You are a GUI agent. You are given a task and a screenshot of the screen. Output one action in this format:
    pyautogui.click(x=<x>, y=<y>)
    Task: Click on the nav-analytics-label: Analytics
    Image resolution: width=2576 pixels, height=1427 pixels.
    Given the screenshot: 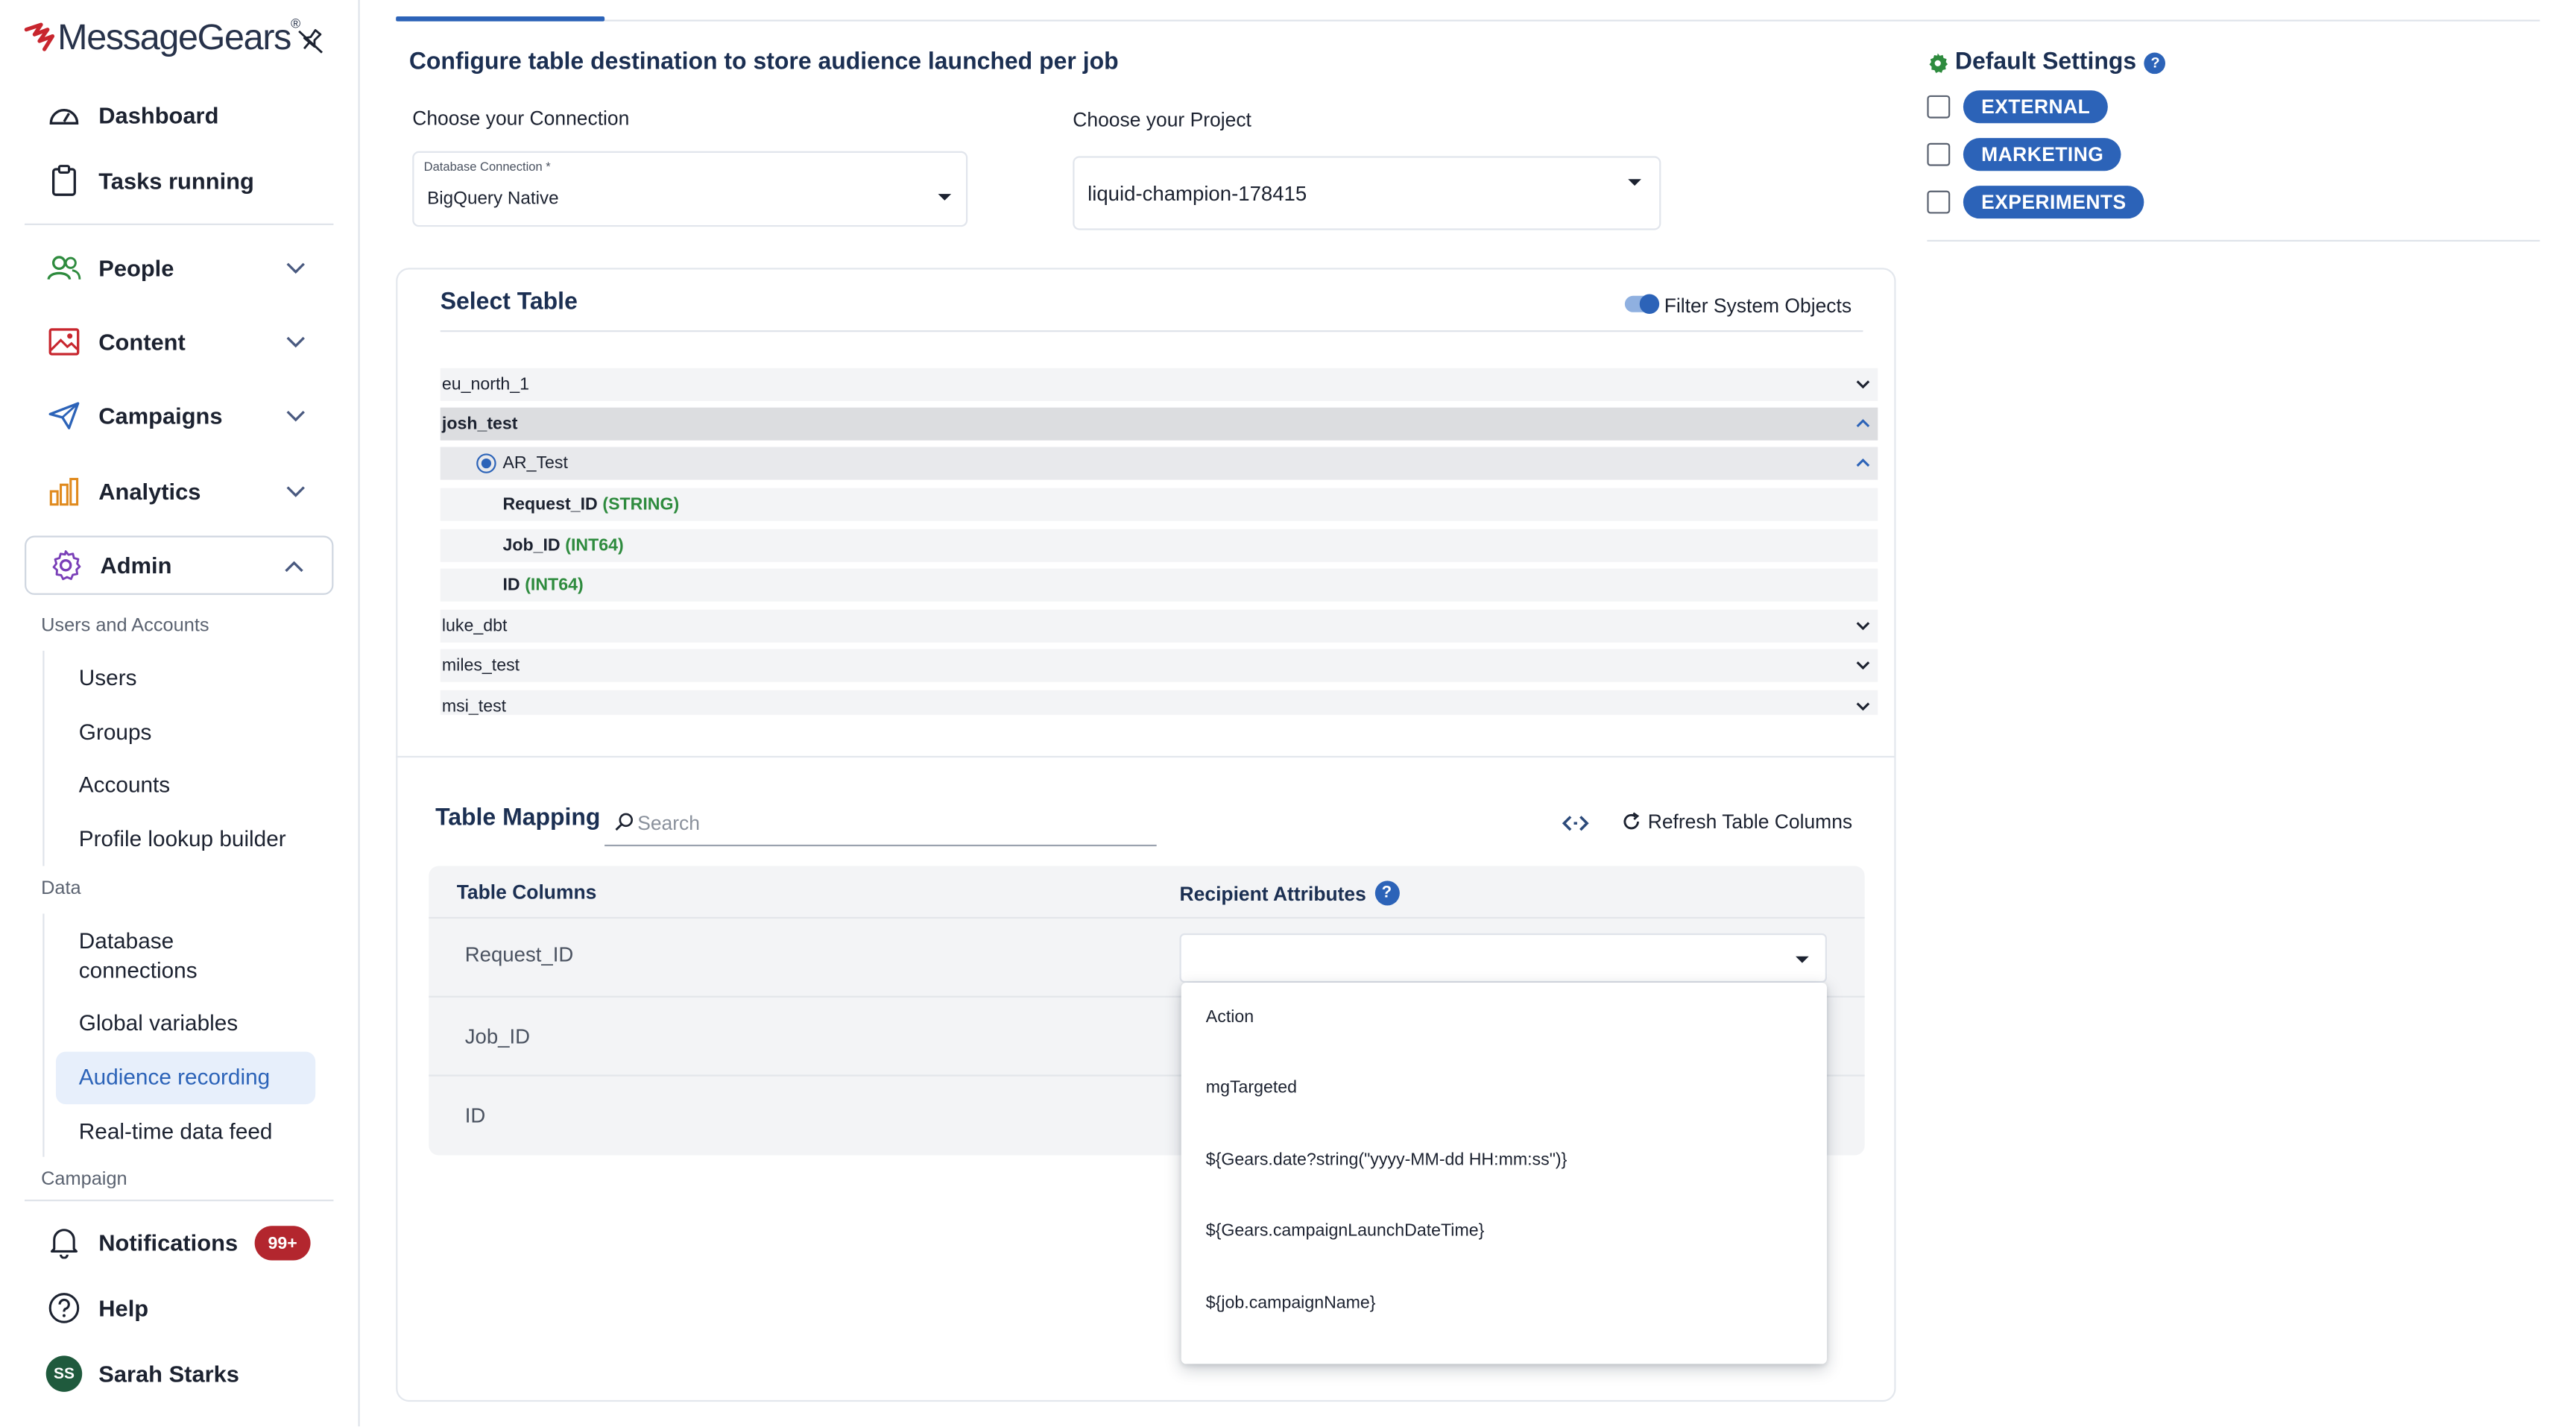 What is the action you would take?
    pyautogui.click(x=149, y=492)
    